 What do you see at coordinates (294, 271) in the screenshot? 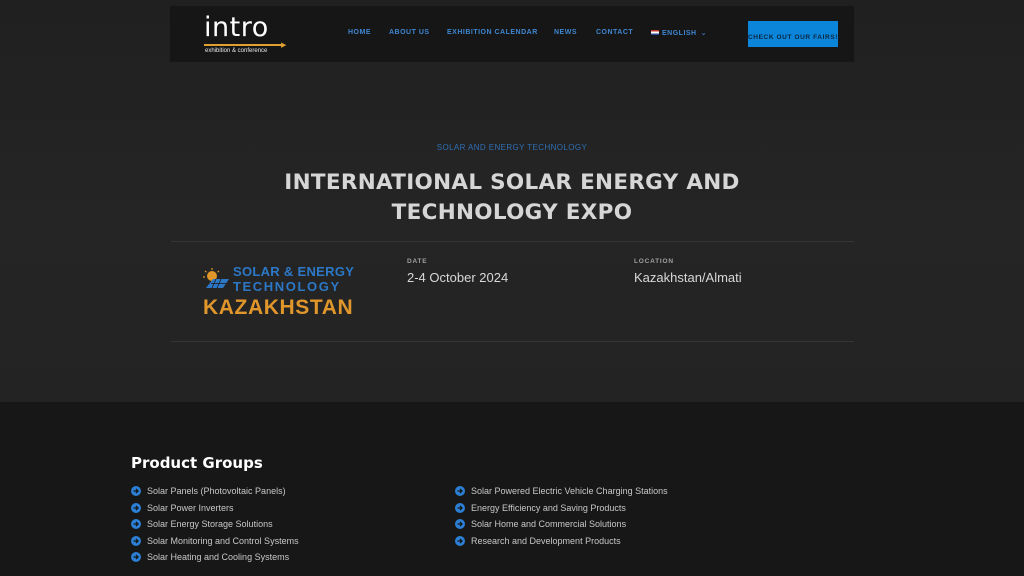
I see `expo-logo-line1: SOLAR & ENERGY` at bounding box center [294, 271].